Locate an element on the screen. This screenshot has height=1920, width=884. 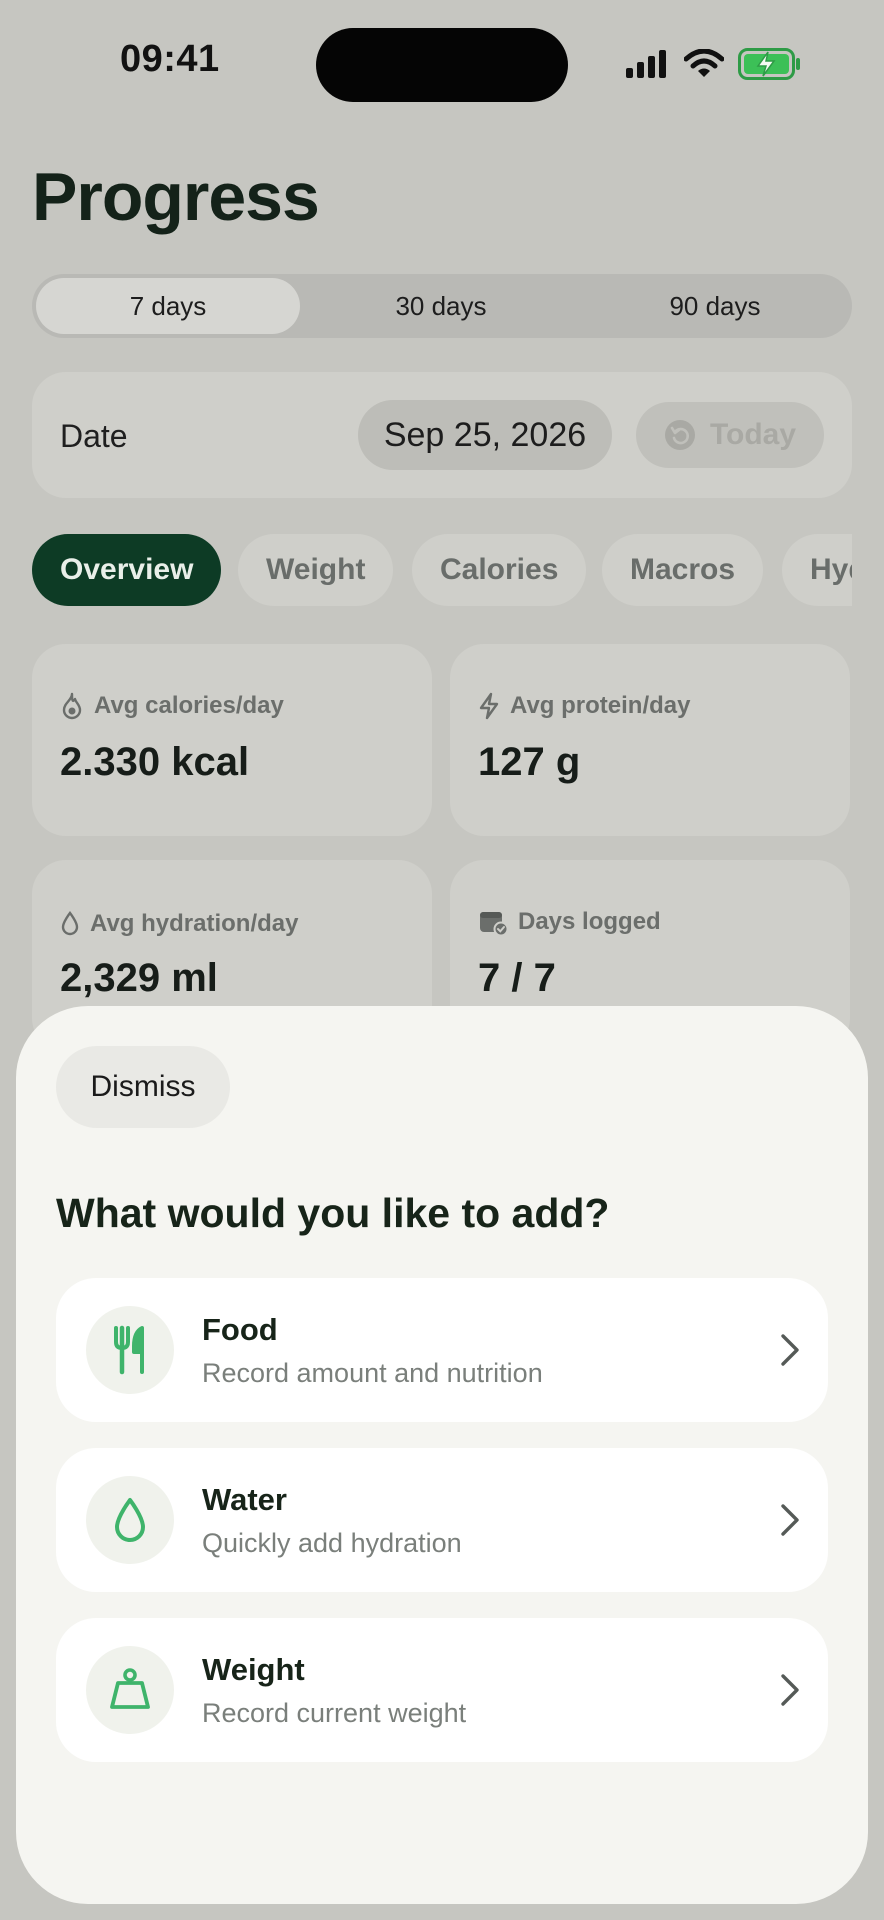
stat-label-hydration: Avg hydration/day is located at coordinates (179, 924).